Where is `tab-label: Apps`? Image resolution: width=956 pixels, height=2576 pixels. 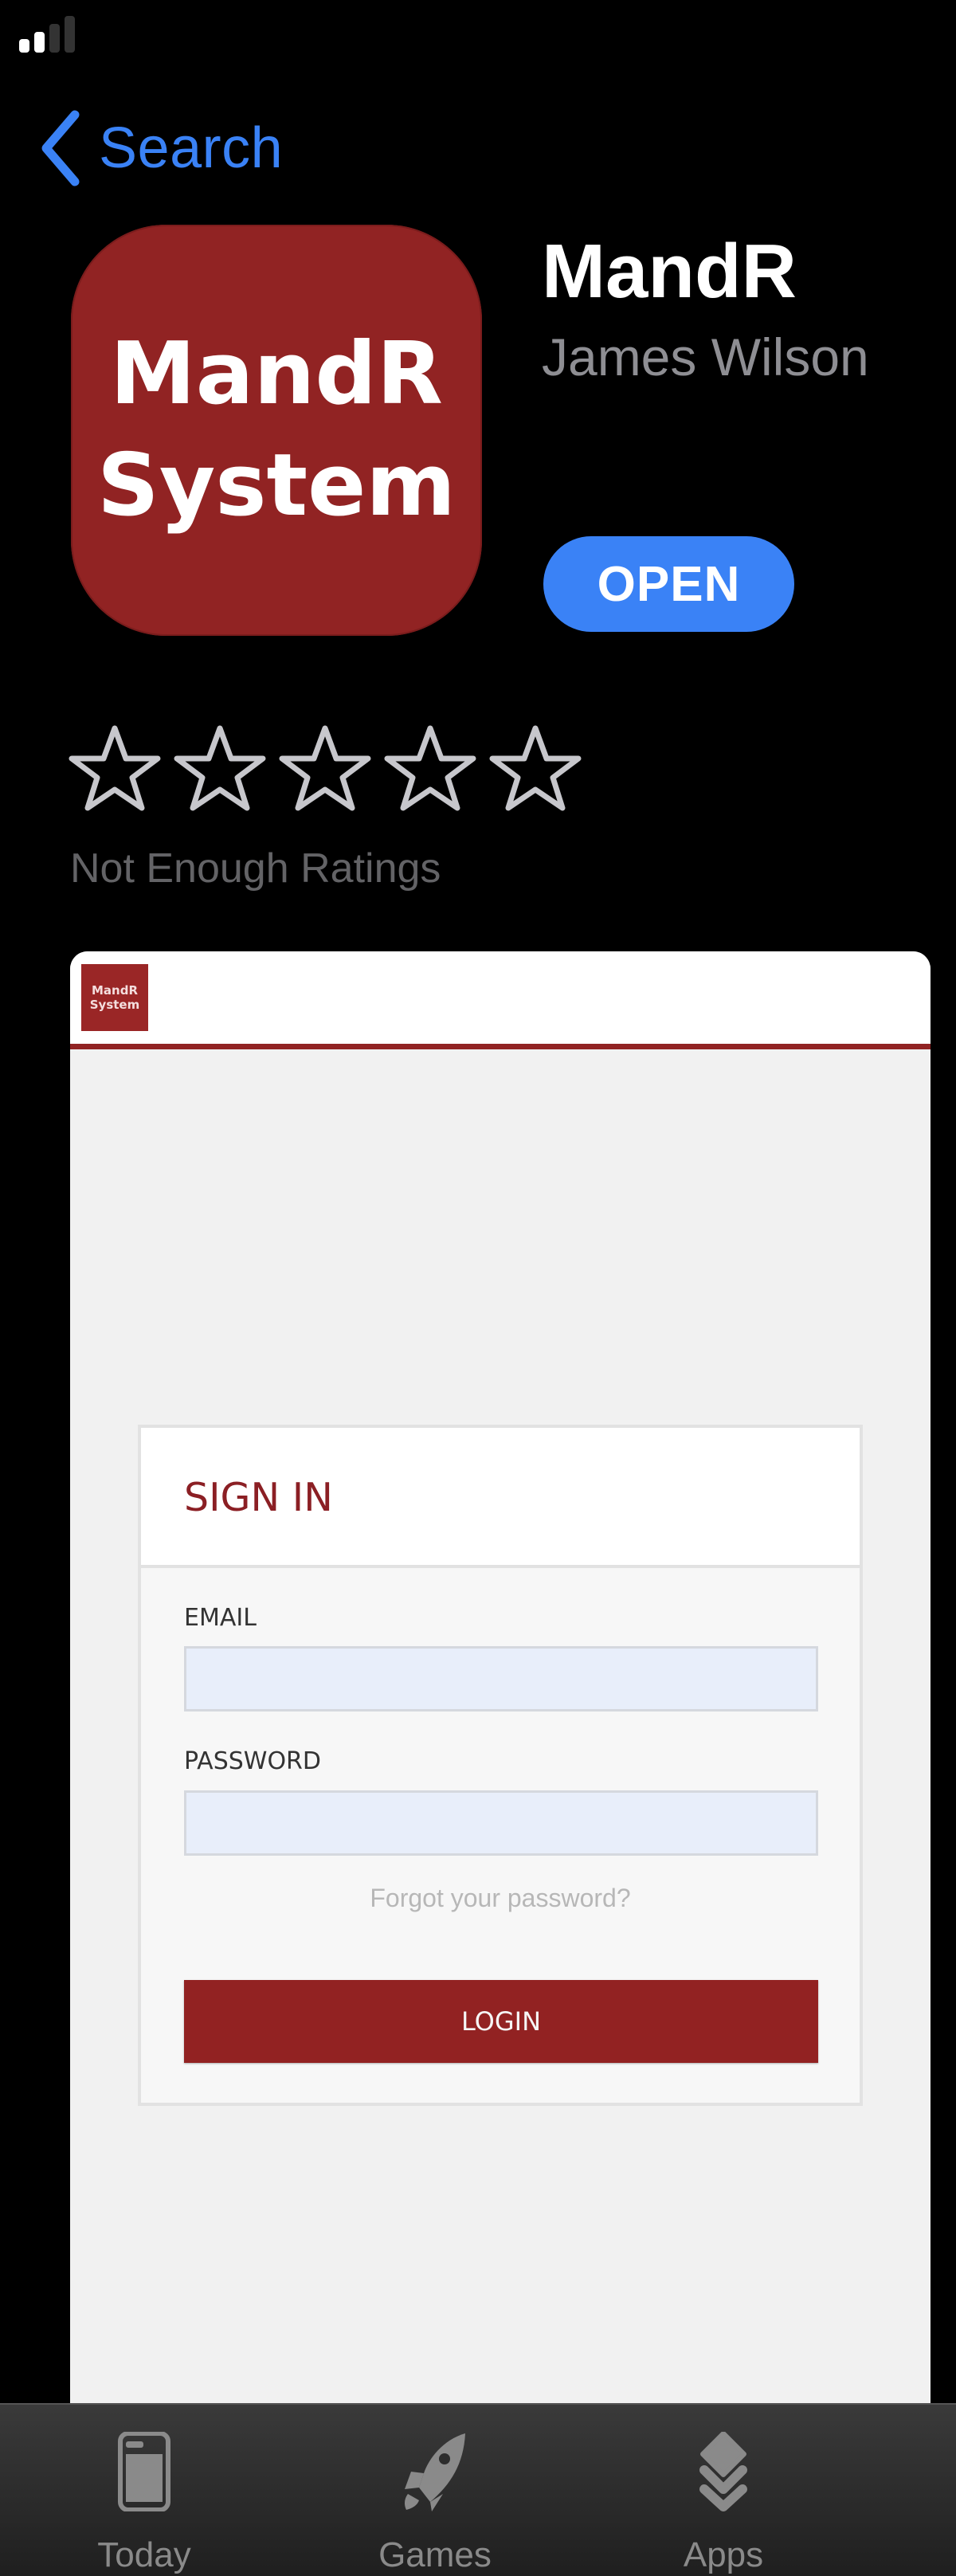
tab-label: Apps is located at coordinates (723, 2554).